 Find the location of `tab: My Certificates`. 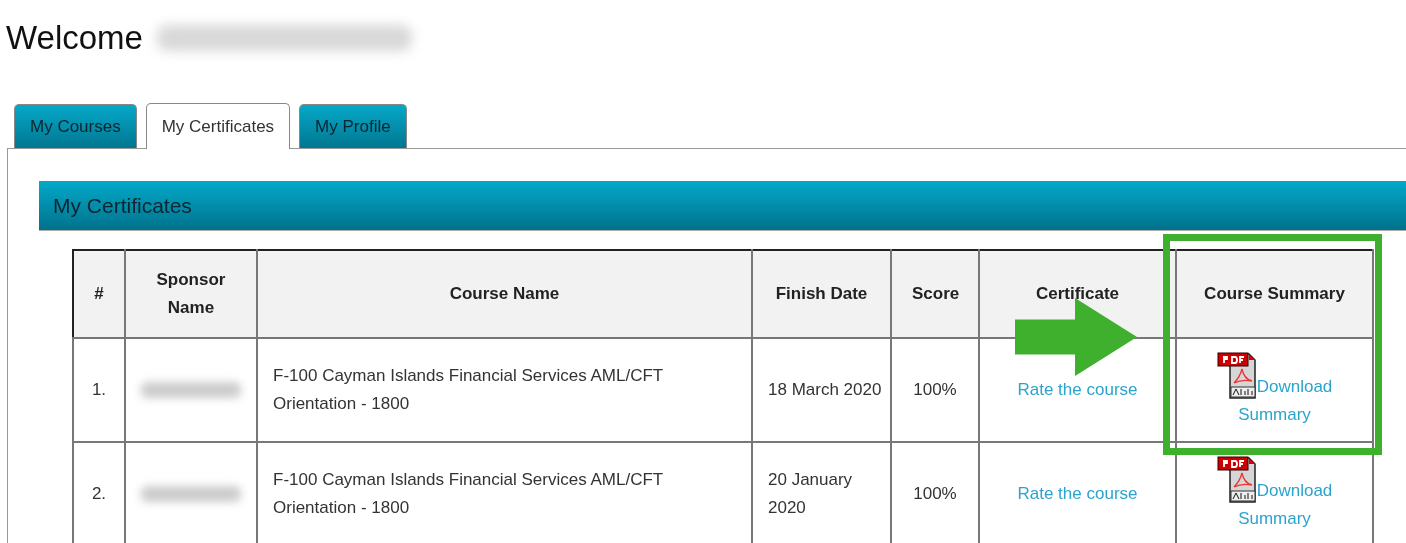

tab: My Certificates is located at coordinates (218, 126).